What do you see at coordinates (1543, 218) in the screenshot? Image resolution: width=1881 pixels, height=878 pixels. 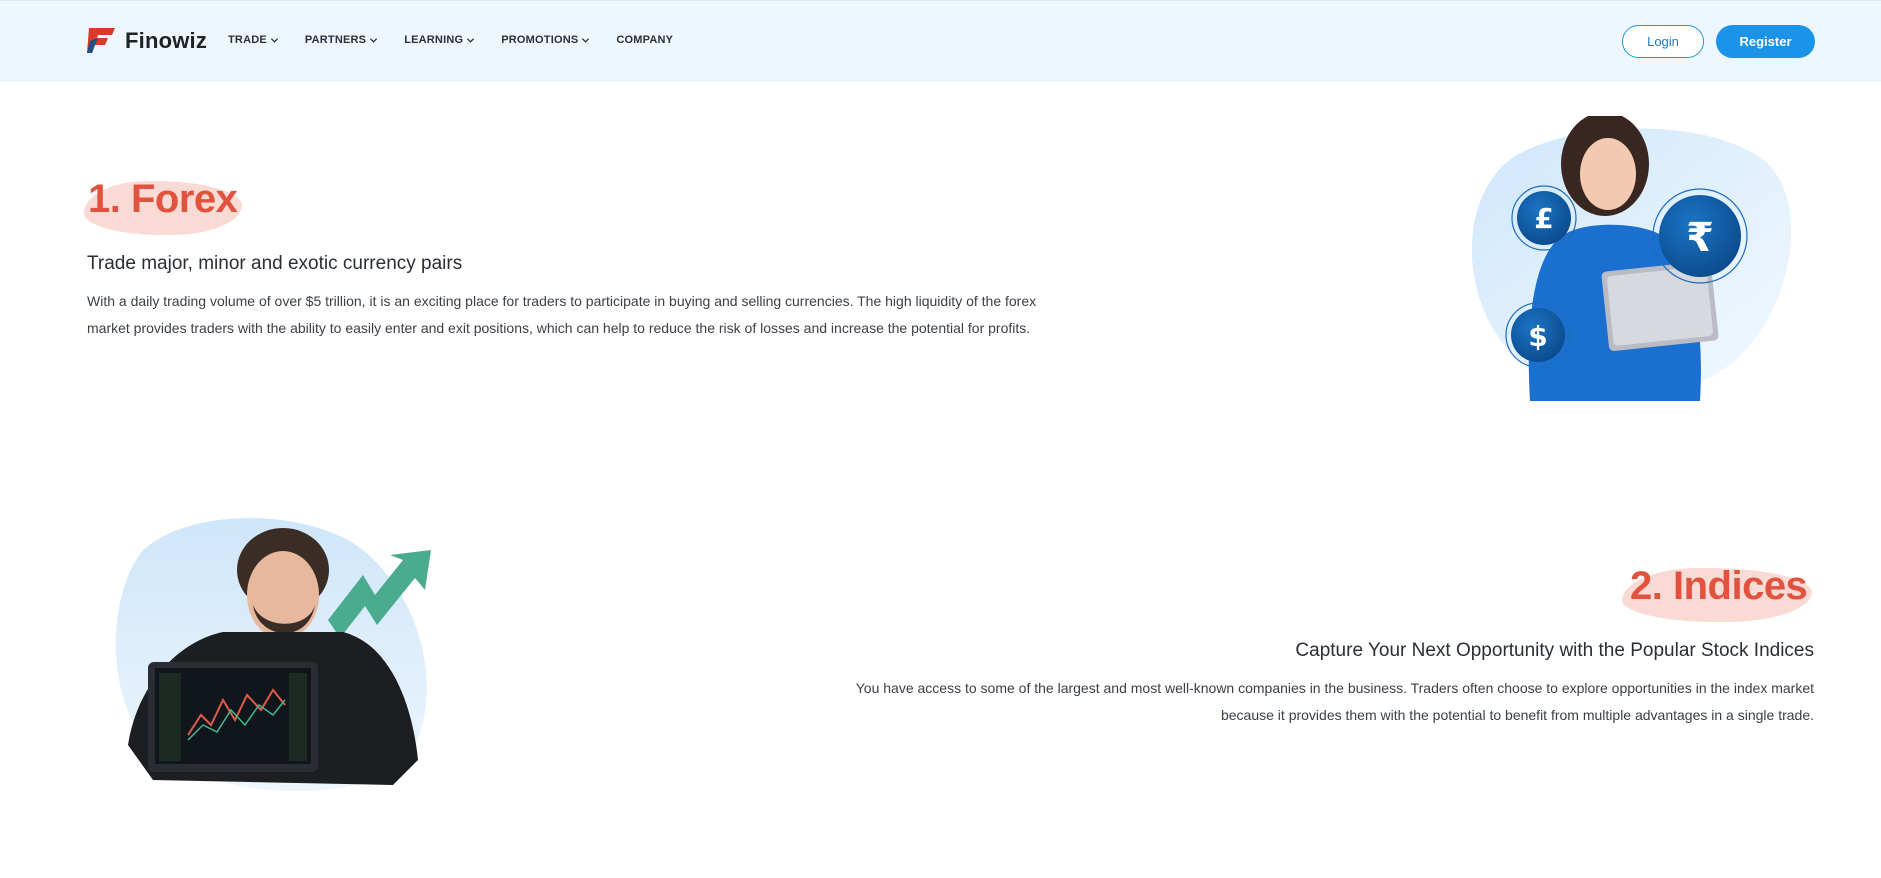 I see `pound-symbol: £` at bounding box center [1543, 218].